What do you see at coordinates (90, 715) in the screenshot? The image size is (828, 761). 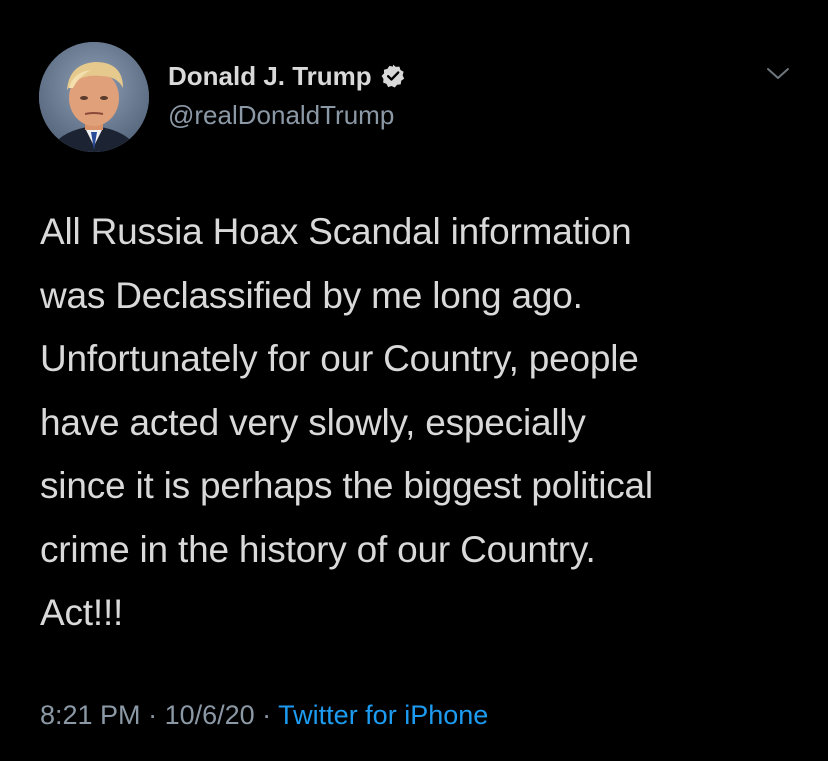 I see `tweet-time: 8:21 PM` at bounding box center [90, 715].